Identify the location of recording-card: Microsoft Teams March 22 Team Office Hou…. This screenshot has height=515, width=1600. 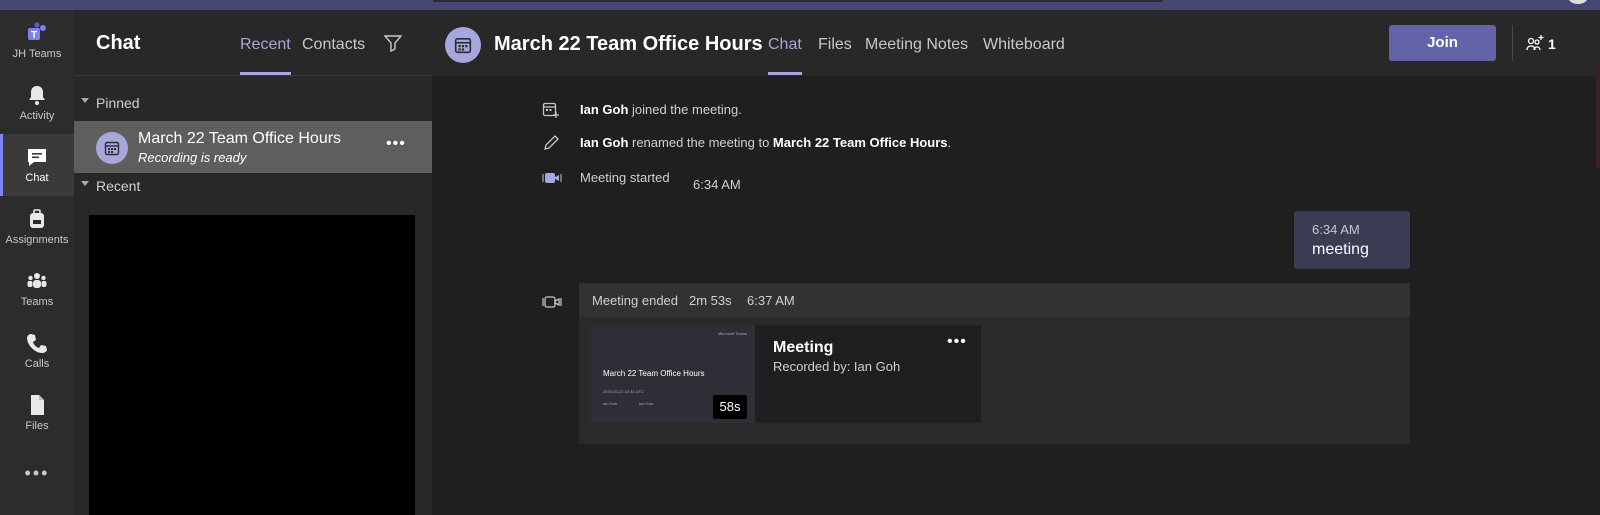
(786, 374).